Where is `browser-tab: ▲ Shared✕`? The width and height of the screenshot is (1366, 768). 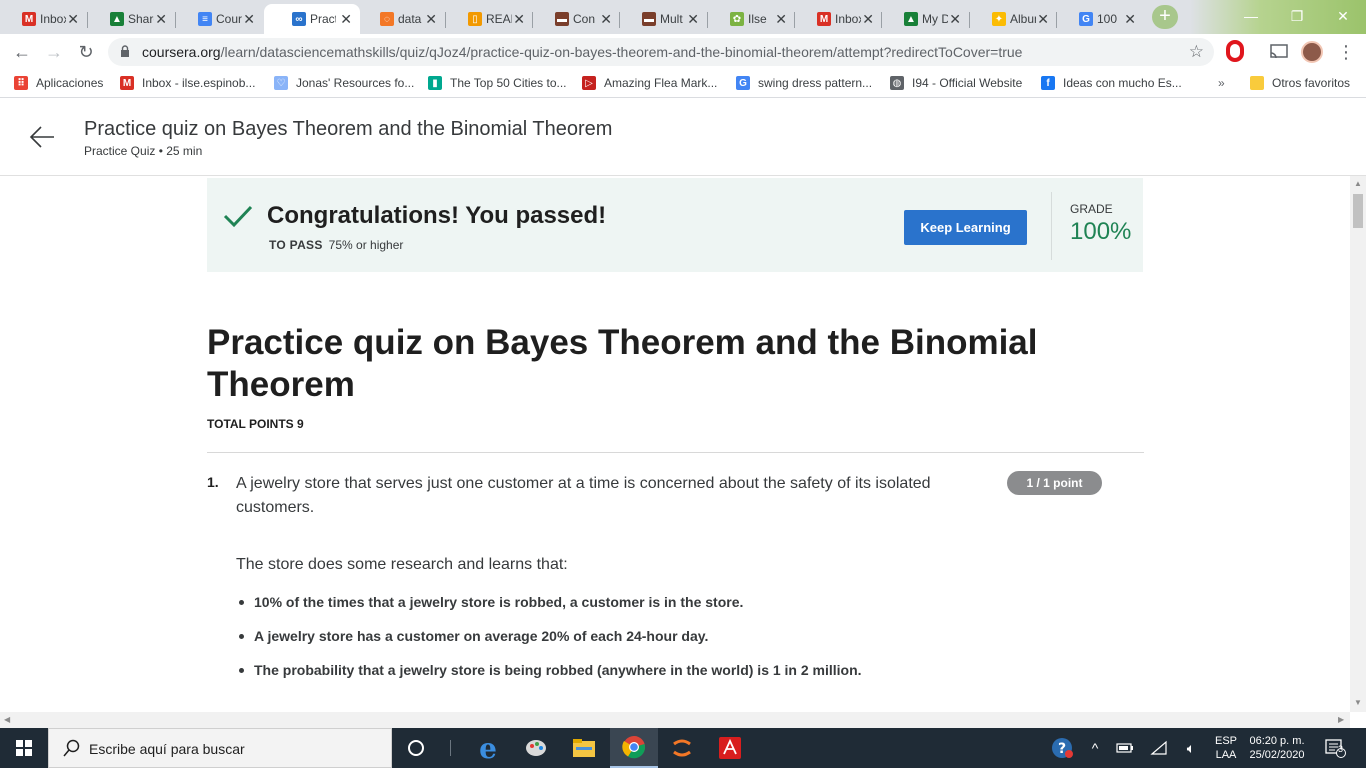 browser-tab: ▲ Shared✕ is located at coordinates (131, 19).